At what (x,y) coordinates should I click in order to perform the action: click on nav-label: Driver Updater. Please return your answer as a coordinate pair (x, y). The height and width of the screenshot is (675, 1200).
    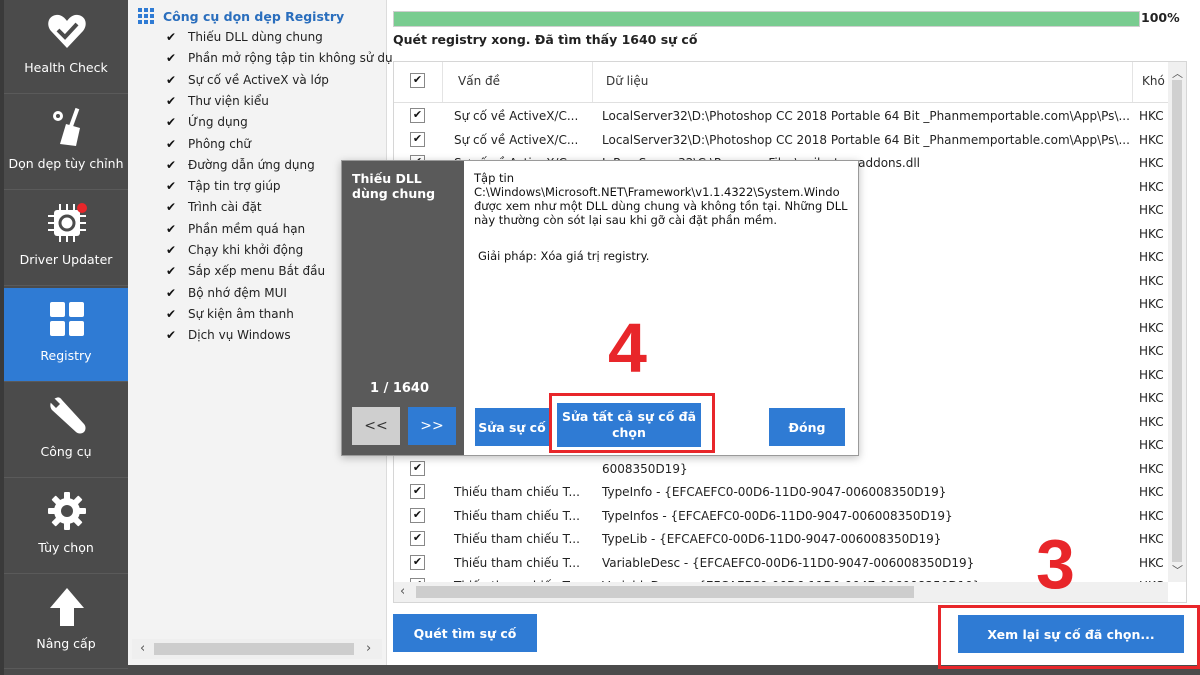
    Looking at the image, I should click on (66, 259).